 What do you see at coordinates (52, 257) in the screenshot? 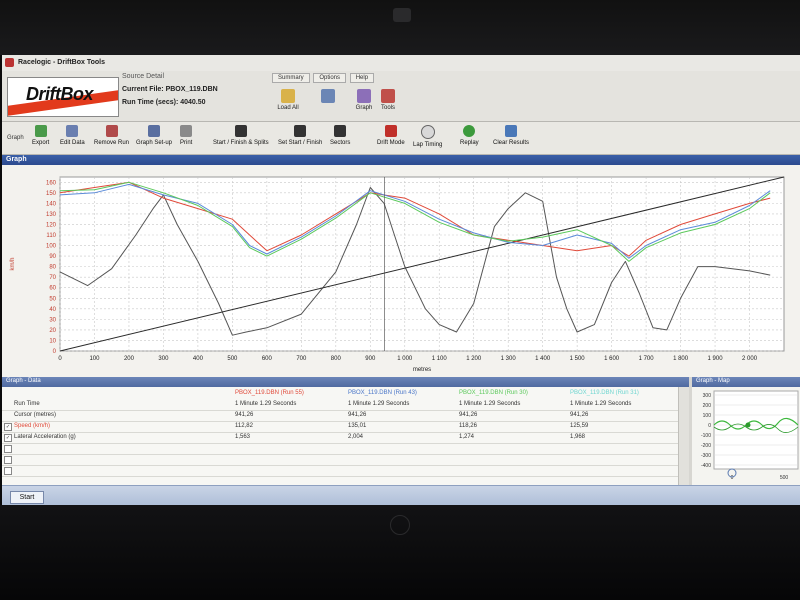
I see `y-tick-label: 90` at bounding box center [52, 257].